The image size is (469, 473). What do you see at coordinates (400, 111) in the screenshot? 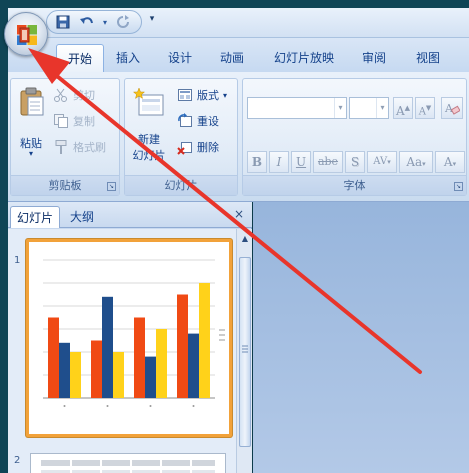
I see `grow-font-icon: A` at bounding box center [400, 111].